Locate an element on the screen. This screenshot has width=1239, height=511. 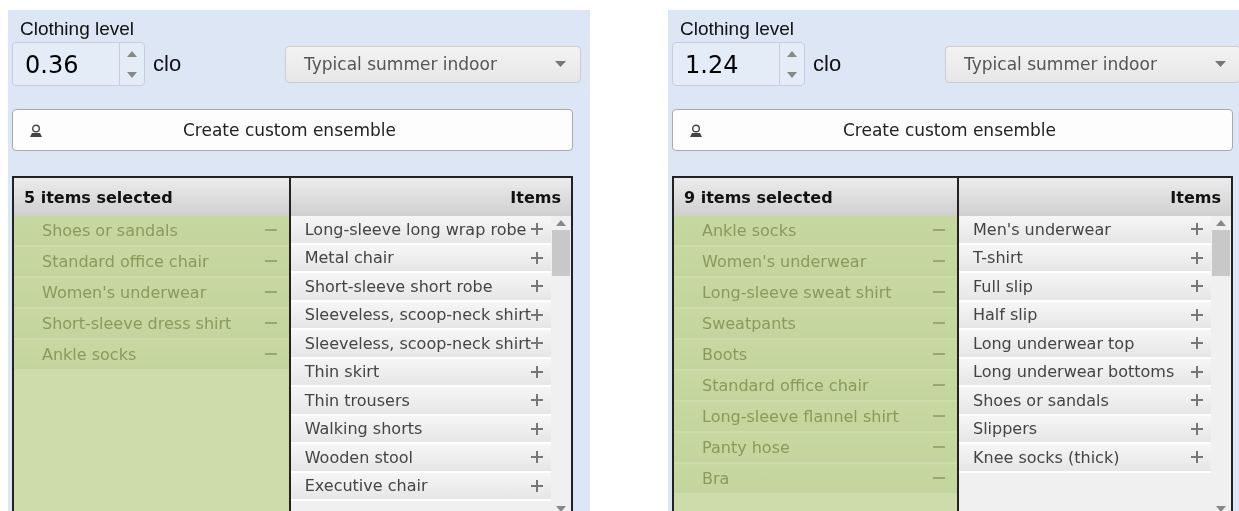
number-spinner: 0.36 is located at coordinates (78, 64).